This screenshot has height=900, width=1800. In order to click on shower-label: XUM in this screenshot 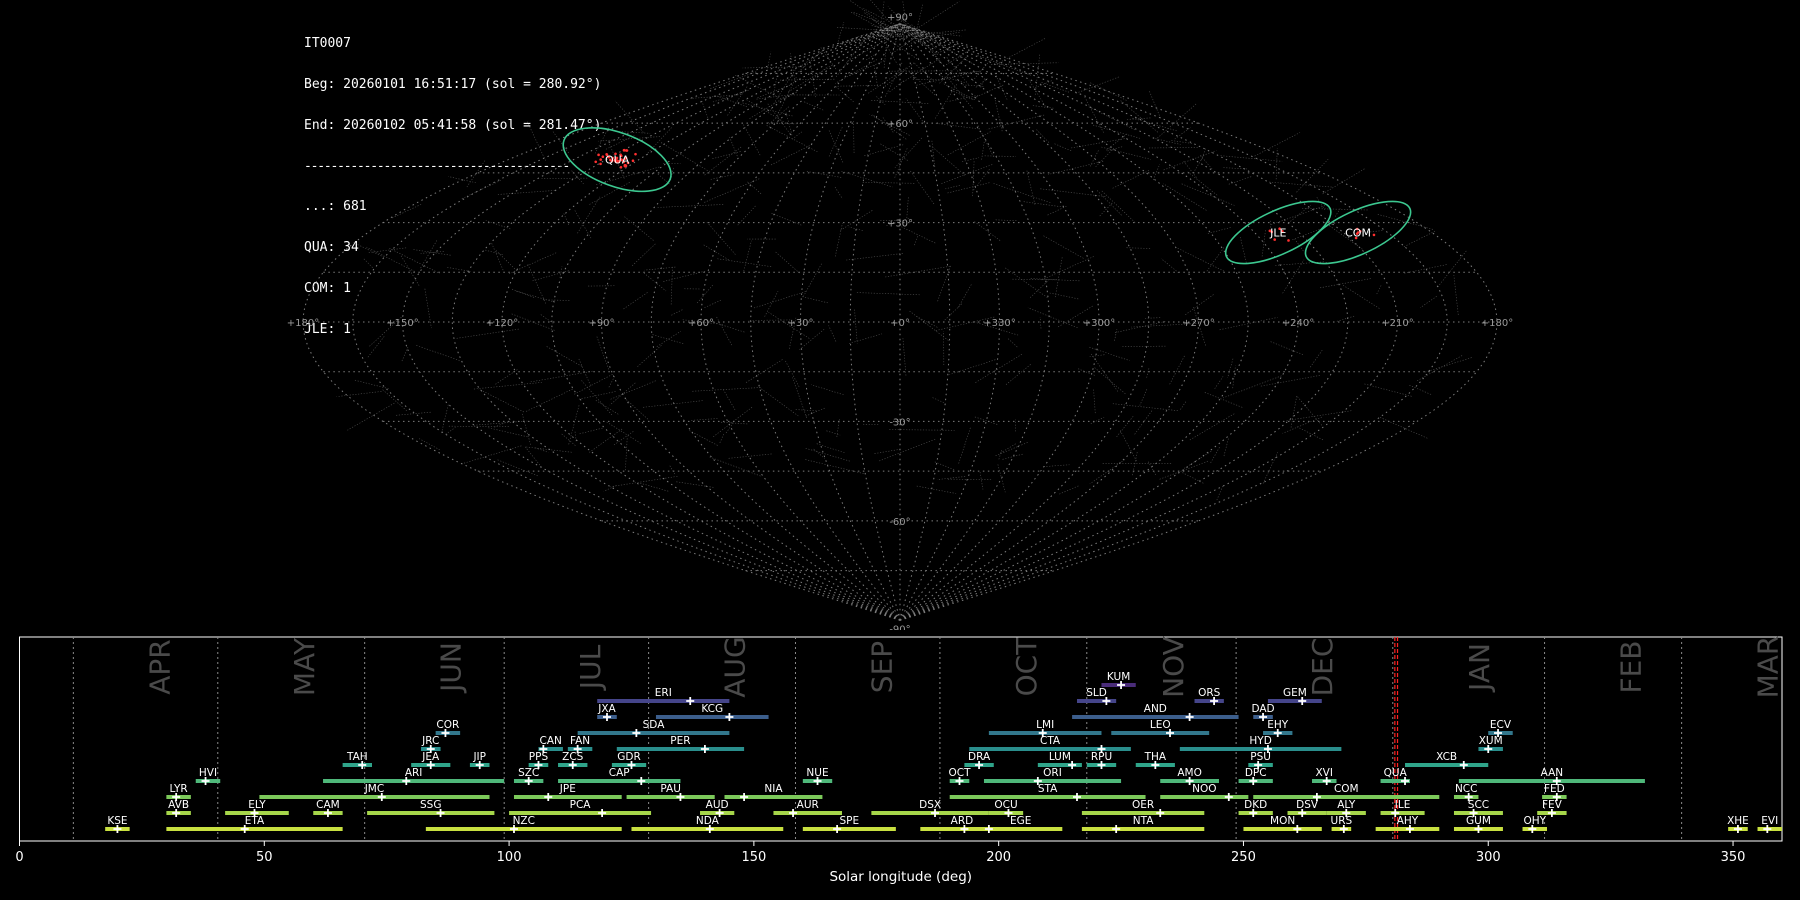, I will do `click(1491, 741)`.